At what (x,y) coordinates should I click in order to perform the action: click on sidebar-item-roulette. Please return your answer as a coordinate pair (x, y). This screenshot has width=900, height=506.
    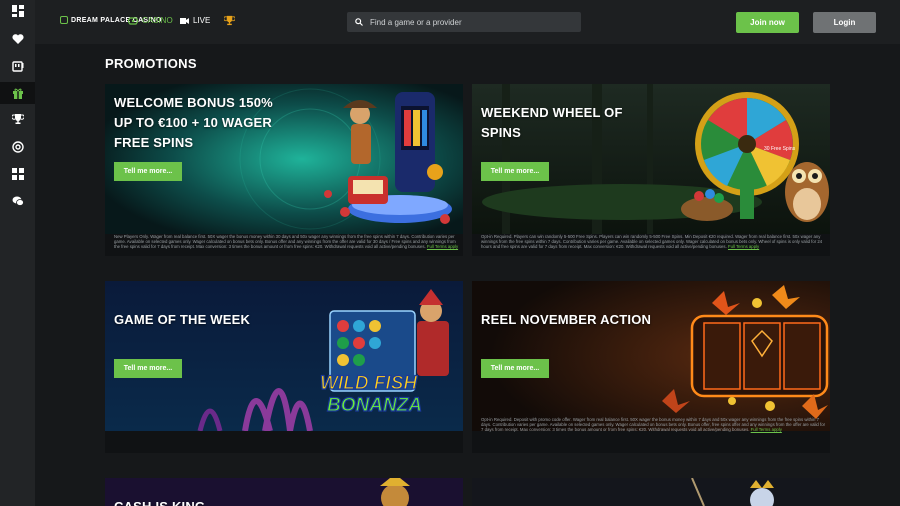
    Looking at the image, I should click on (17, 147).